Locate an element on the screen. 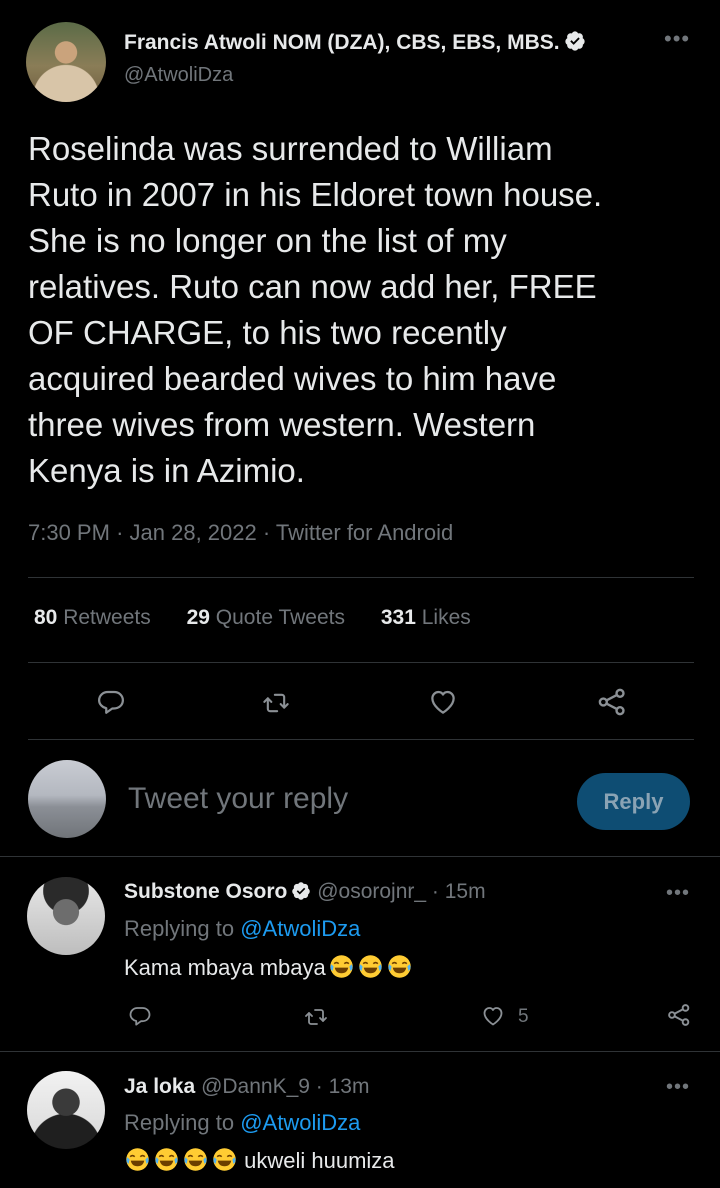 The image size is (720, 1188). reply-header: Substone Osoro @osorojnr_ · 15m is located at coordinates (305, 892).